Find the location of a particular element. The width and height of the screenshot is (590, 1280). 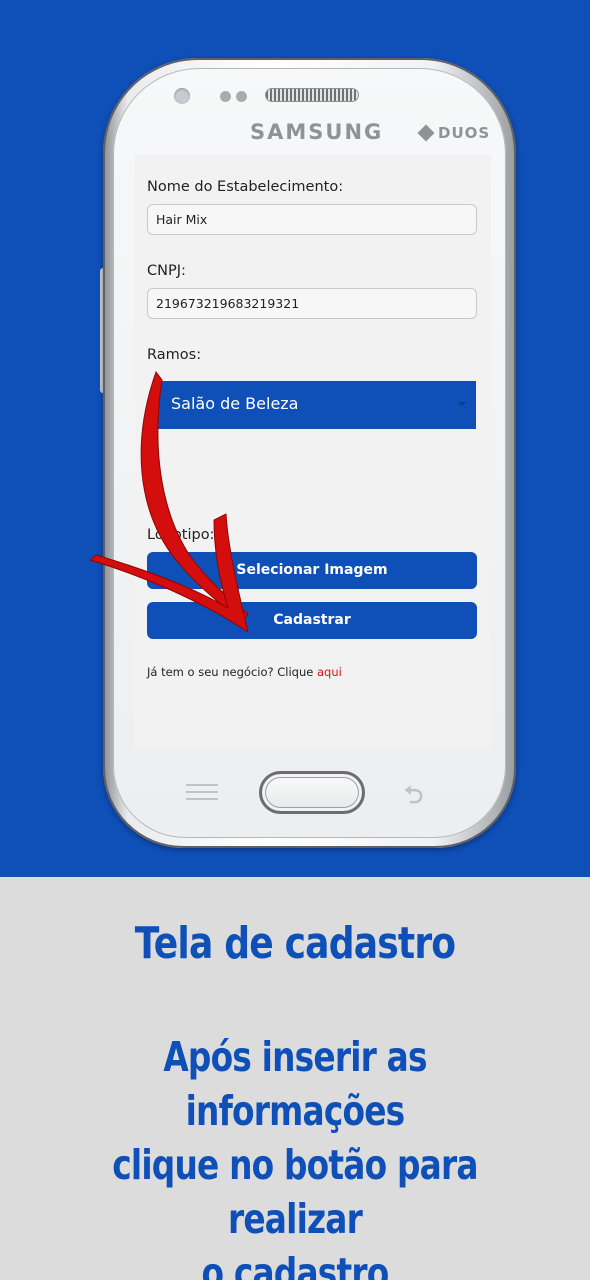

phone-brand: SAMSUNG is located at coordinates (317, 132).